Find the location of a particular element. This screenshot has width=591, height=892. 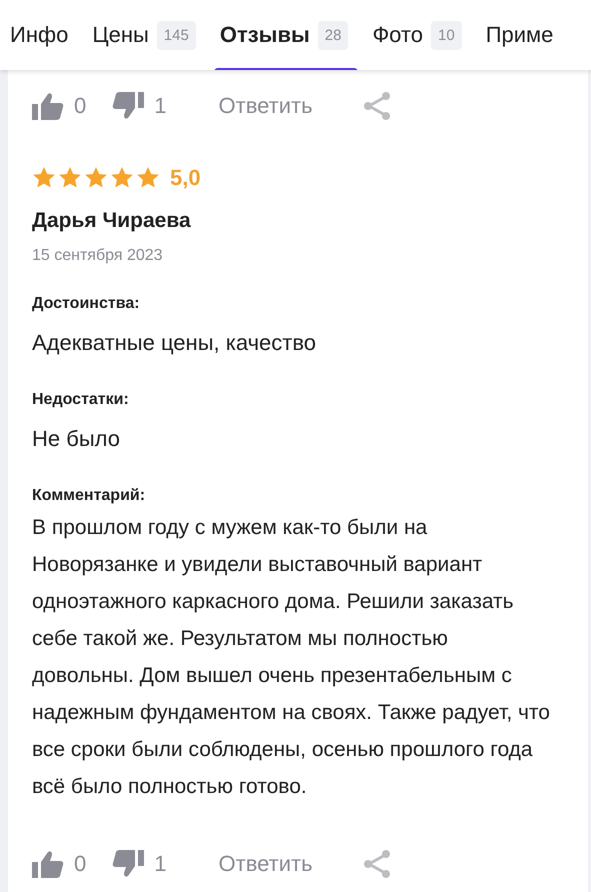

tab: Инфо is located at coordinates (39, 35).